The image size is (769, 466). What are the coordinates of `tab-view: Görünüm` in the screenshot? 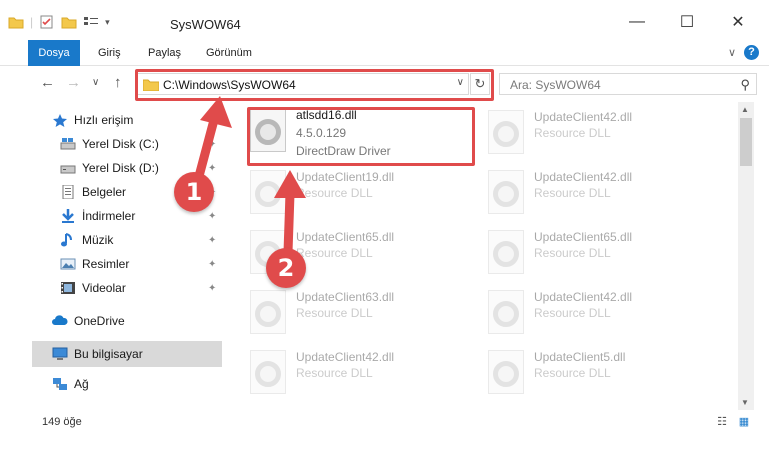 It's located at (229, 53).